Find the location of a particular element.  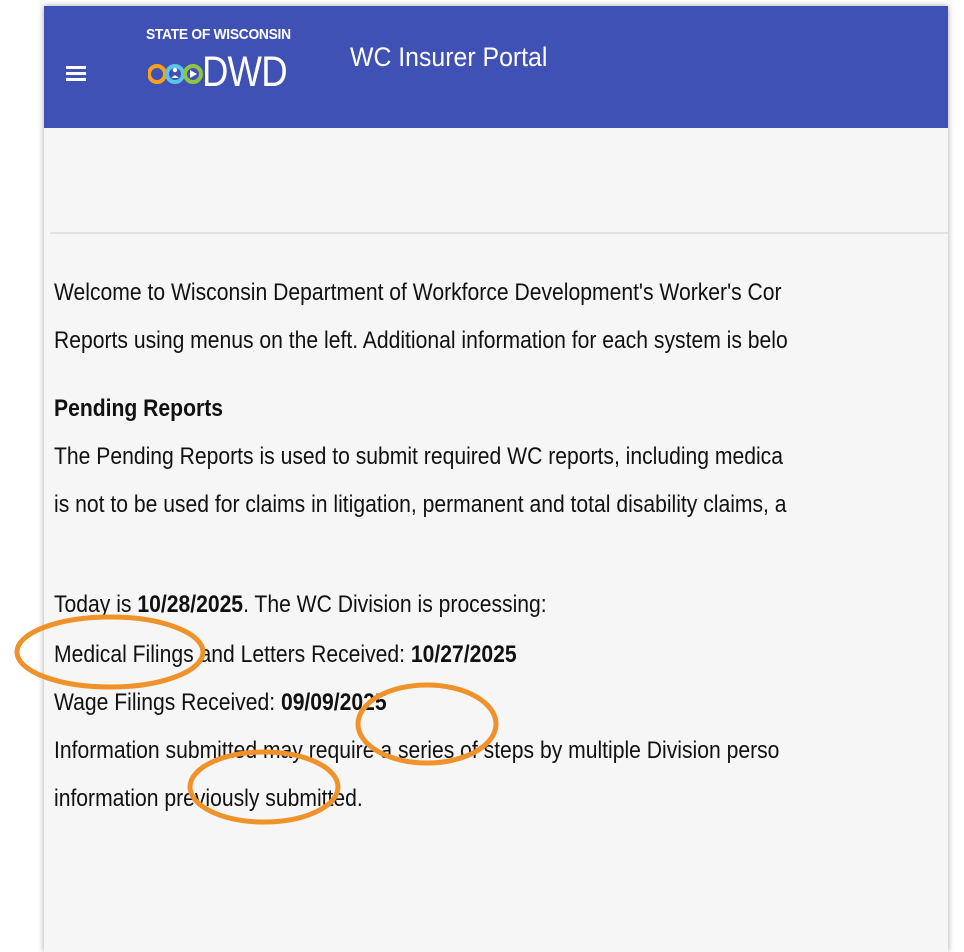

wage-filings-date: 09/09/2025 is located at coordinates (333, 702).